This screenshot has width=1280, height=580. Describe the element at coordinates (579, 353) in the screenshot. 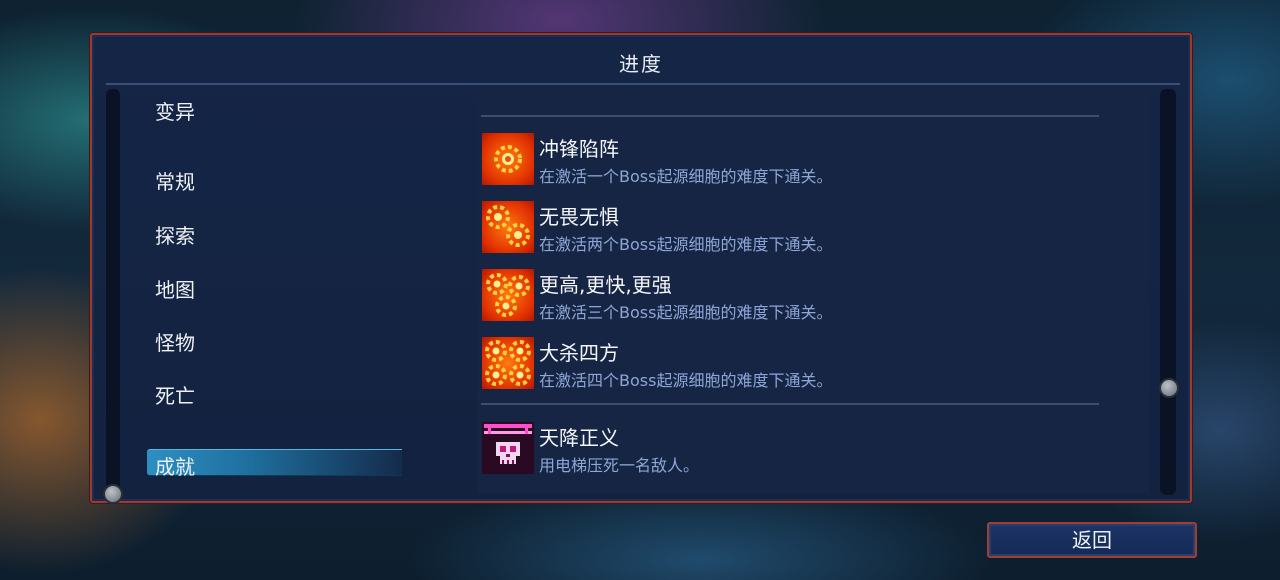

I see `achievement-name: 大杀四方` at that location.